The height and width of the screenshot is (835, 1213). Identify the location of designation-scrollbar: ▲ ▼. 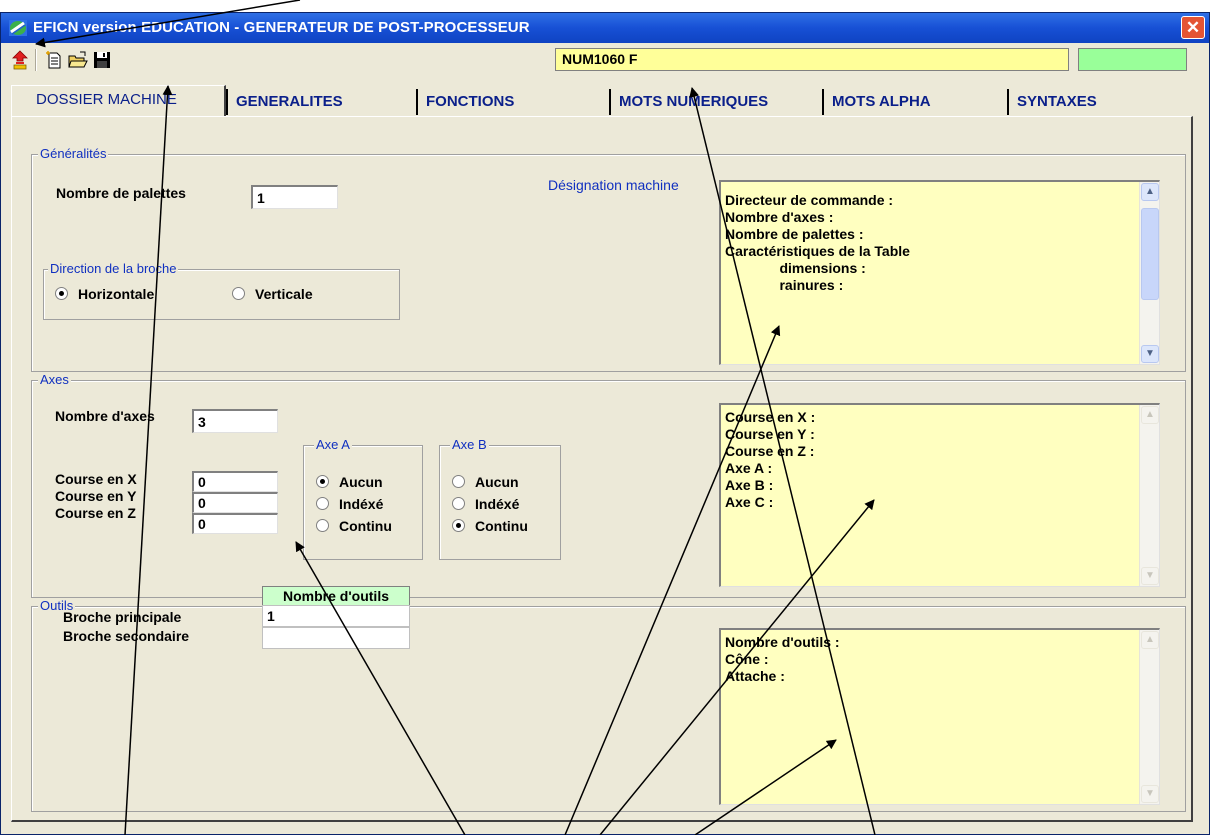
(1149, 273).